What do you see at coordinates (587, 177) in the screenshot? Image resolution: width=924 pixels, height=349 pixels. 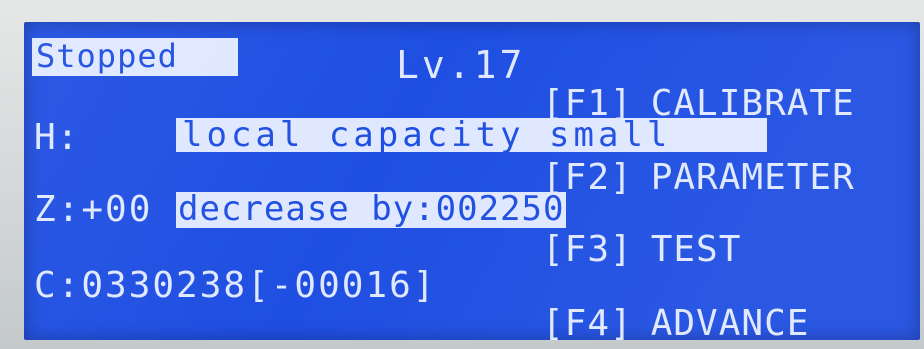 I see `function-key-f2: [F2]` at bounding box center [587, 177].